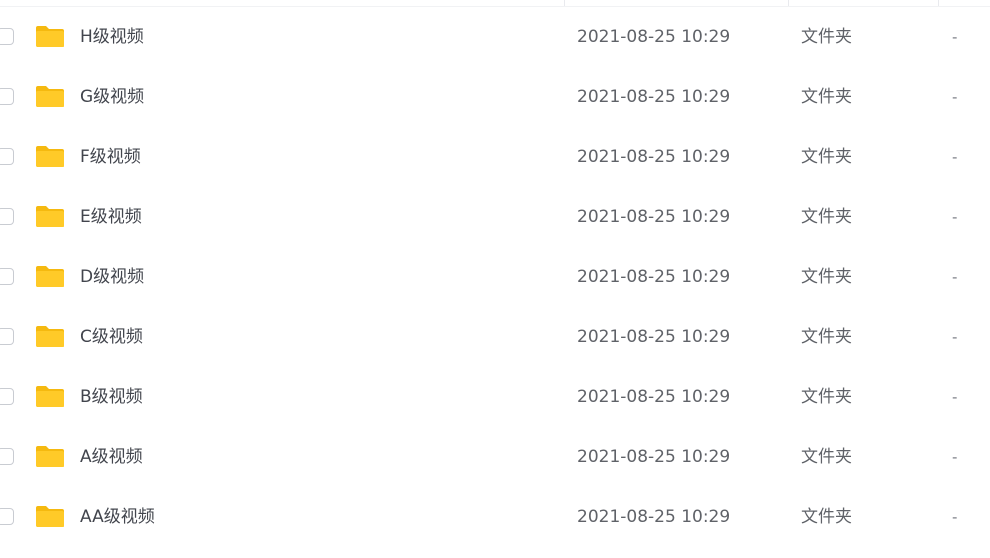 Image resolution: width=990 pixels, height=558 pixels. What do you see at coordinates (111, 337) in the screenshot?
I see `file-name: C级视频` at bounding box center [111, 337].